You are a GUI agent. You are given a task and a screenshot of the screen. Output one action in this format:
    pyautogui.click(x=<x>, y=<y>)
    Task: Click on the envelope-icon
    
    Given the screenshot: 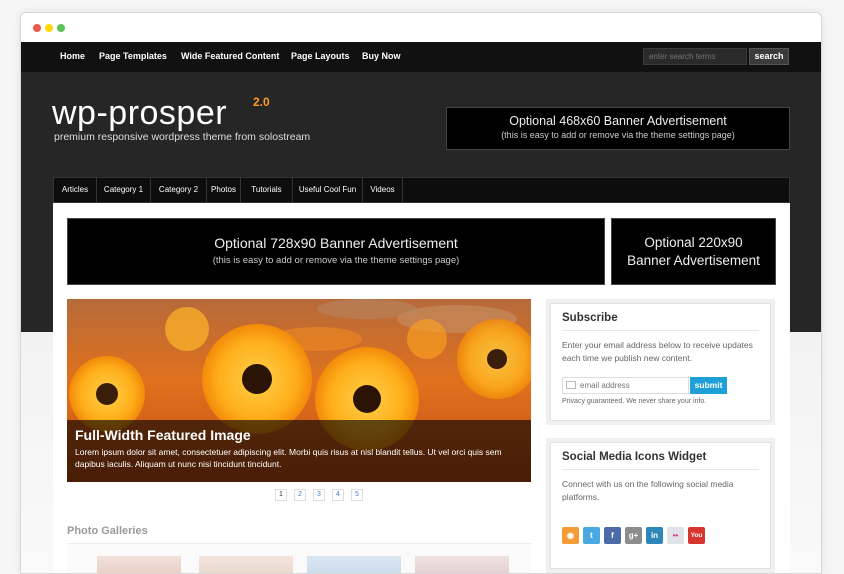 What is the action you would take?
    pyautogui.click(x=571, y=385)
    